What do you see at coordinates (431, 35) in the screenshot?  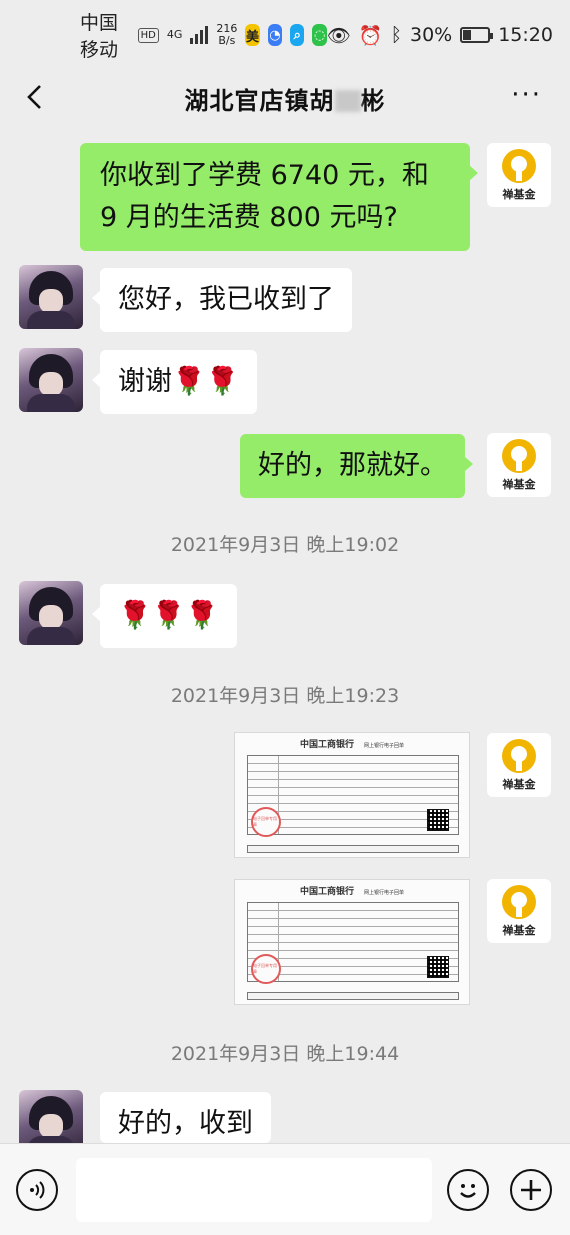 I see `battery-label: 30%` at bounding box center [431, 35].